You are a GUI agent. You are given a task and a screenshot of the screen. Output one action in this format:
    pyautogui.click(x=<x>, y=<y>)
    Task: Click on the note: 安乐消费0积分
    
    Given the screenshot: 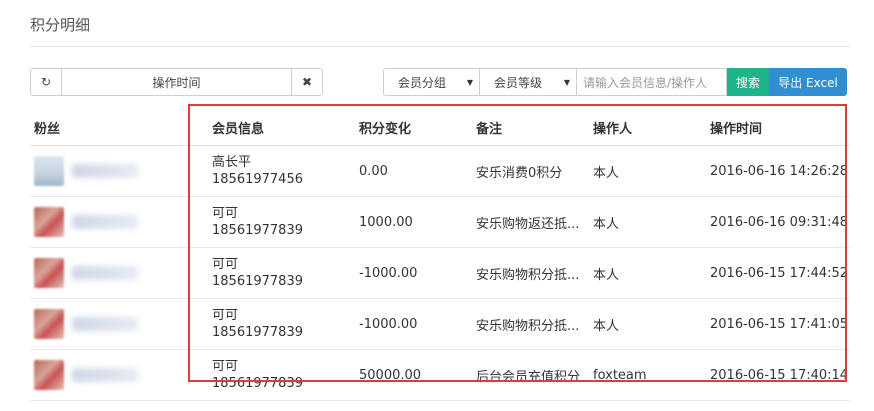 What is the action you would take?
    pyautogui.click(x=519, y=173)
    